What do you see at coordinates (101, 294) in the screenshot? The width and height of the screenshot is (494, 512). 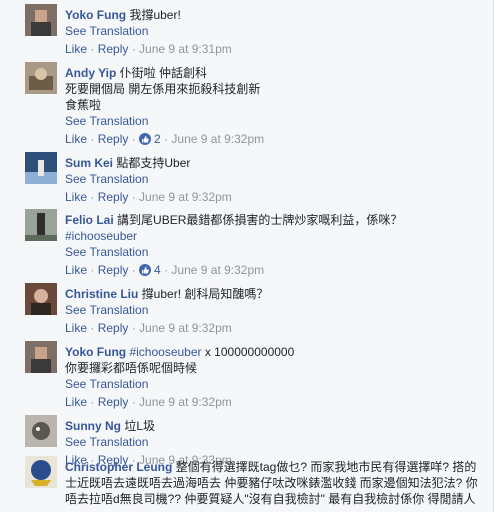 I see `comment-author: Christine Liu` at bounding box center [101, 294].